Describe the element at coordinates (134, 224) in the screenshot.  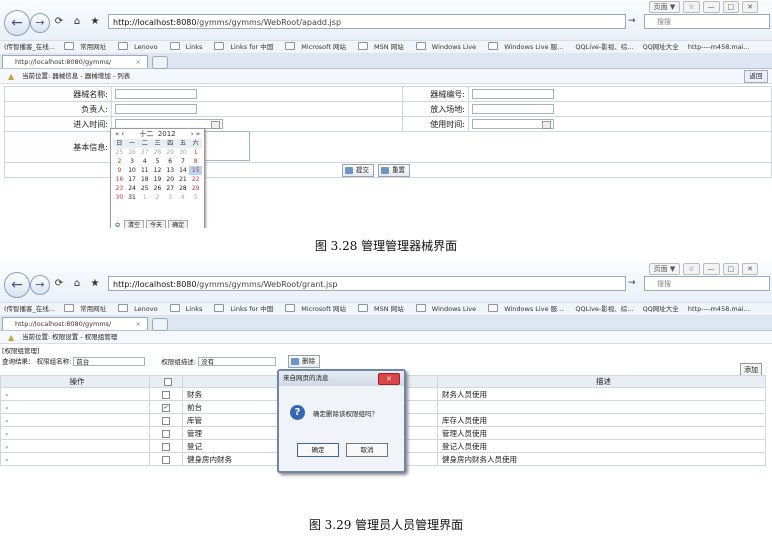
I see `calendar-clear-button: 清空` at that location.